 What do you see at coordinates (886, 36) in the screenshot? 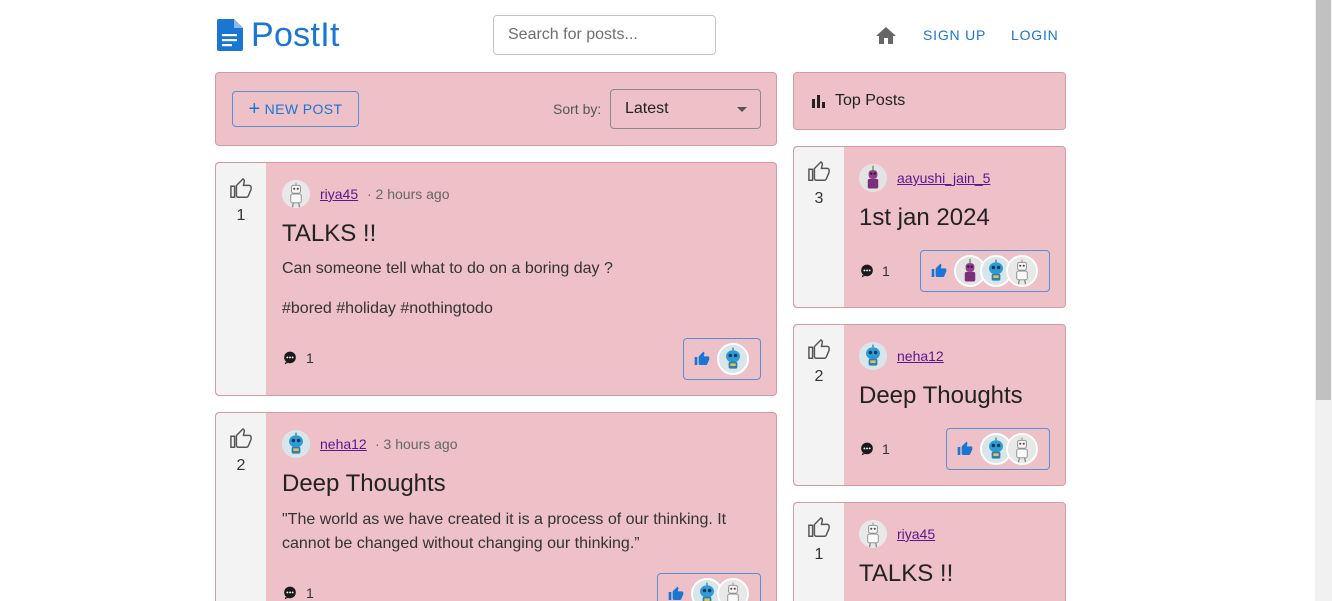
I see `home-icon` at bounding box center [886, 36].